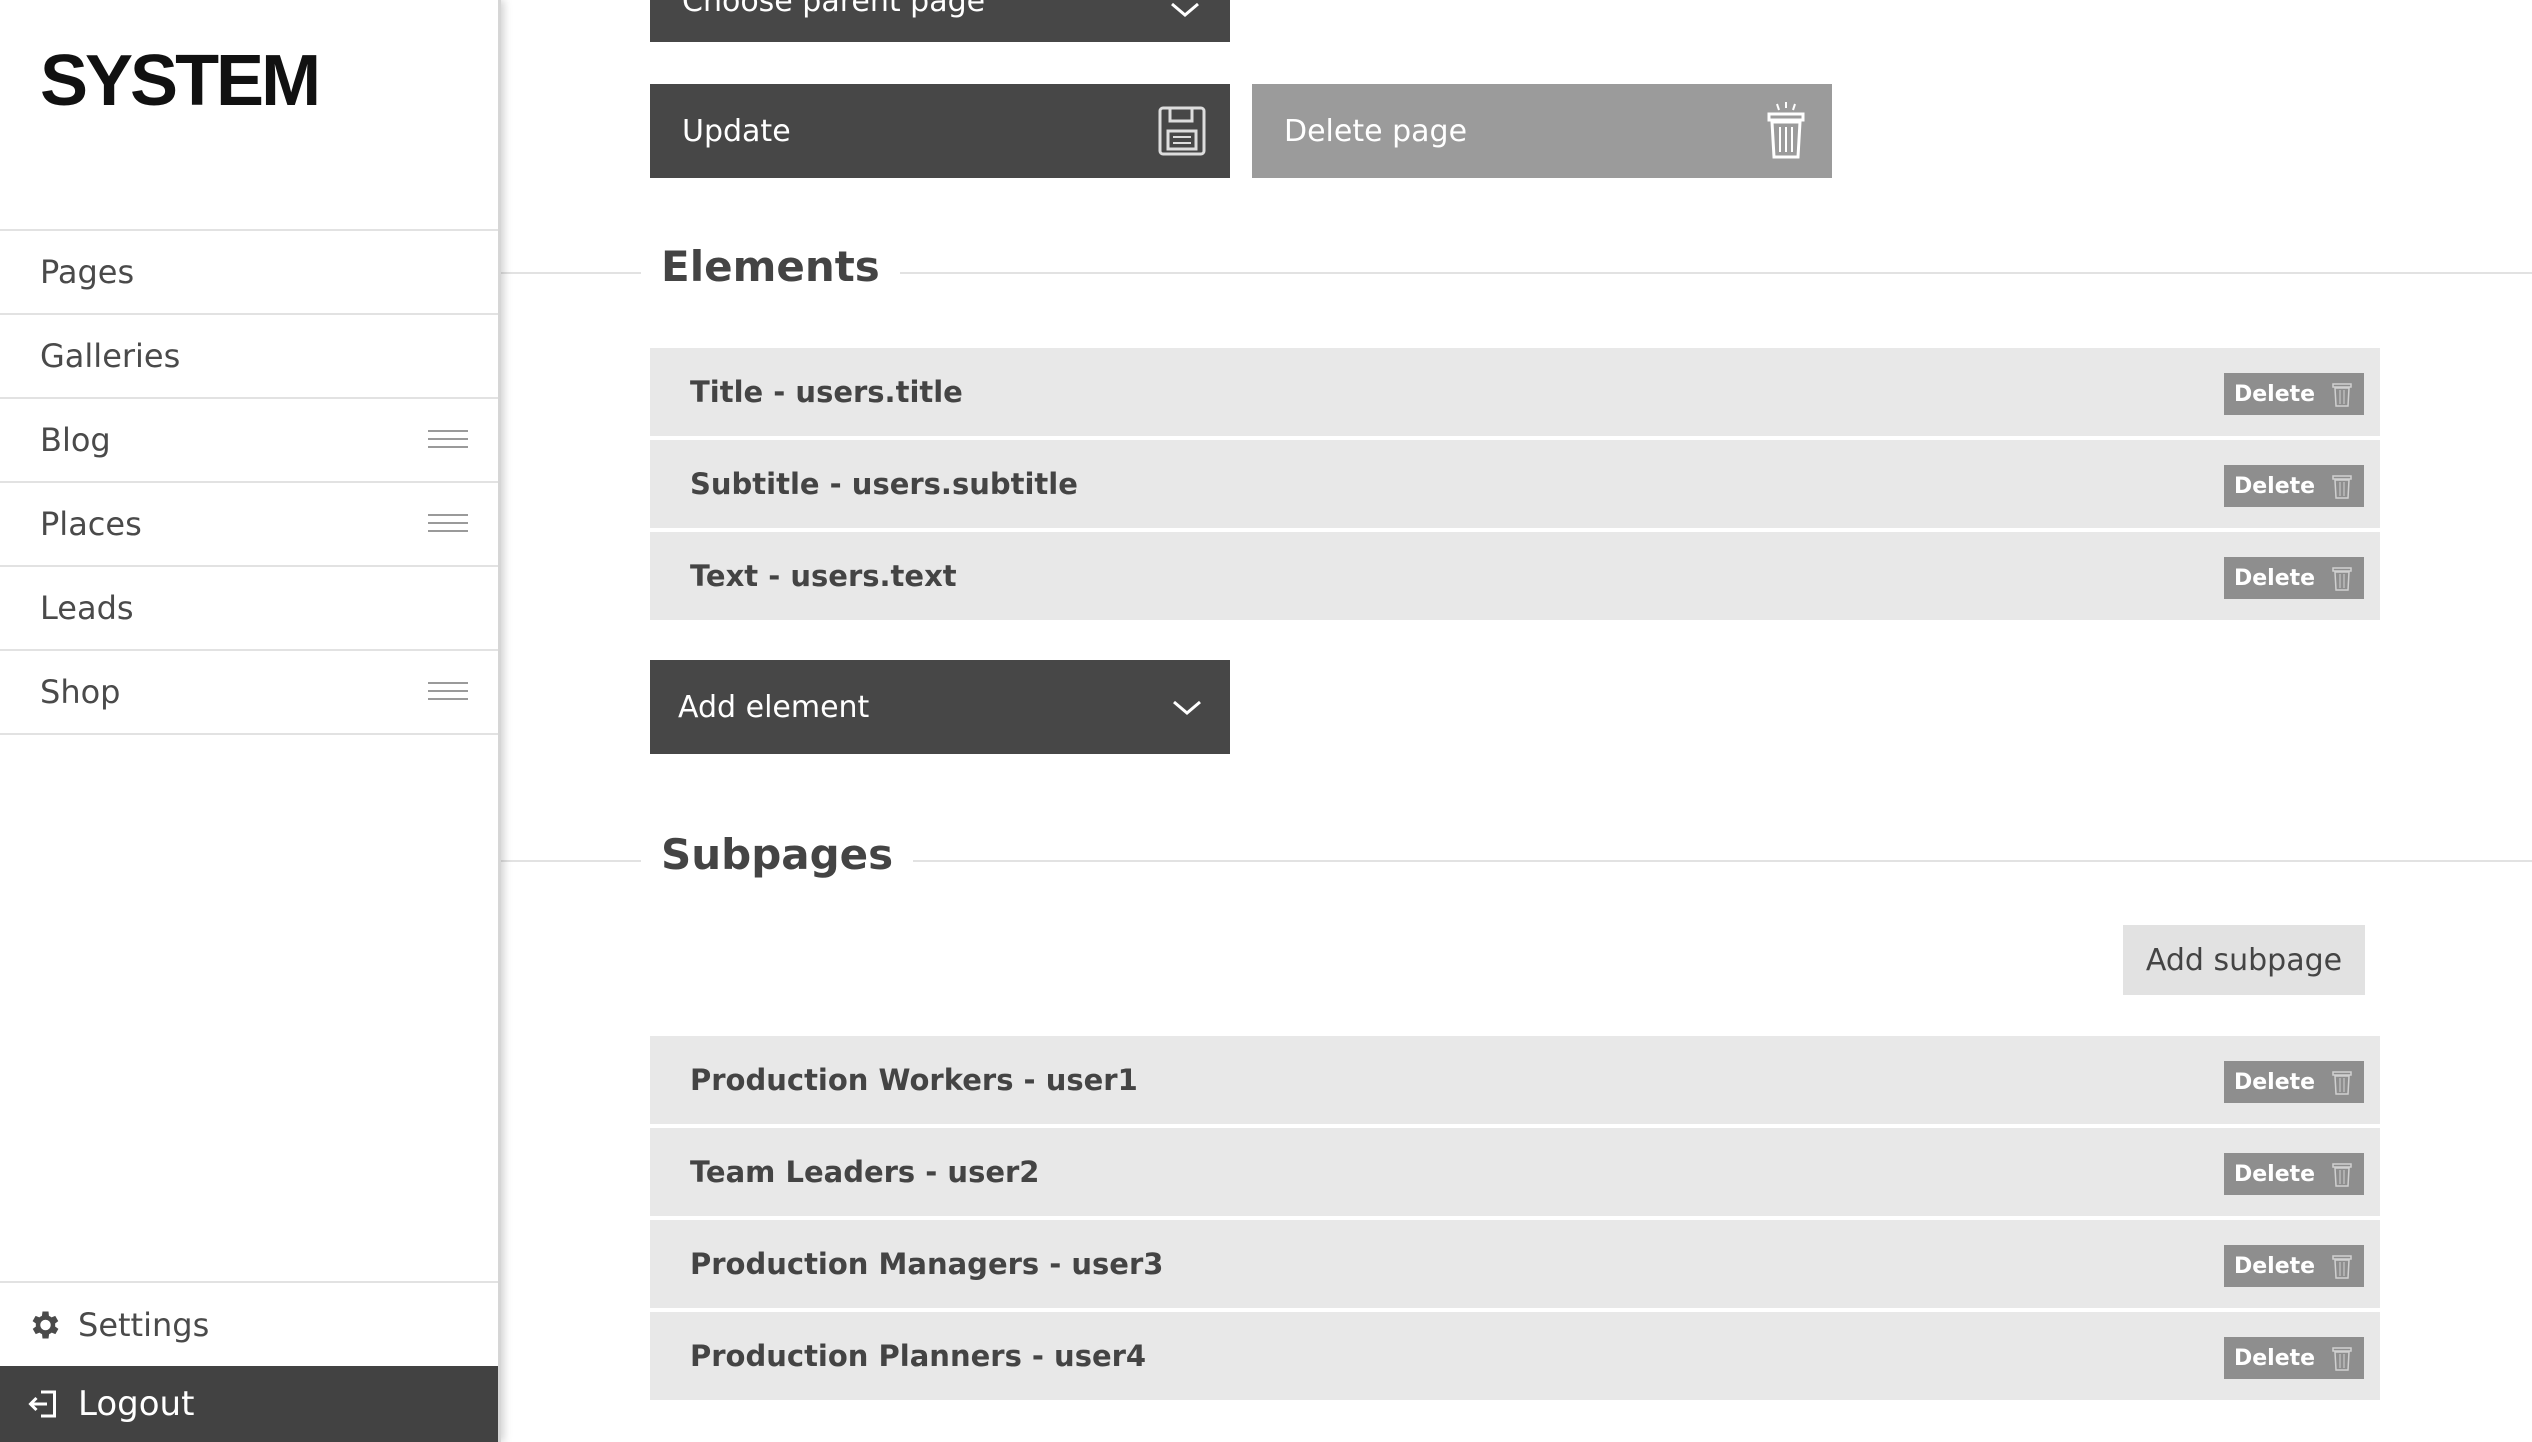 The image size is (2532, 1442). I want to click on sidebar-item-blog: Blog, so click(249, 441).